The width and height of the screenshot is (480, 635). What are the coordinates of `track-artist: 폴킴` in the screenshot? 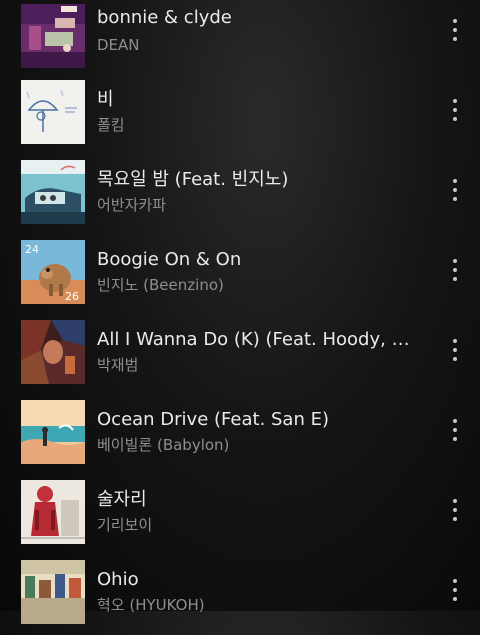 It's located at (111, 125).